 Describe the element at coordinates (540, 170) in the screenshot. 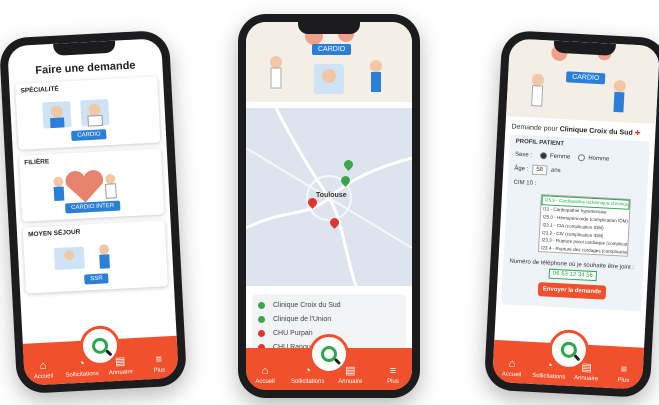

I see `age-input: 58` at that location.